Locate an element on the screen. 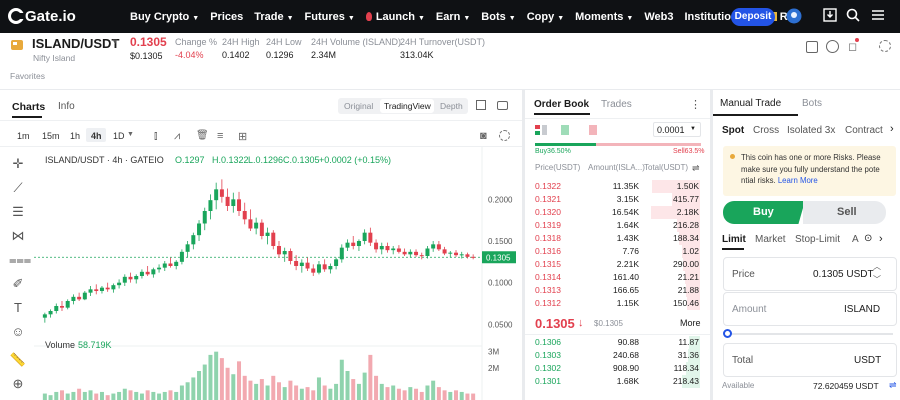 This screenshot has width=900, height=400. candle-type-icon: ⫾ is located at coordinates (156, 136).